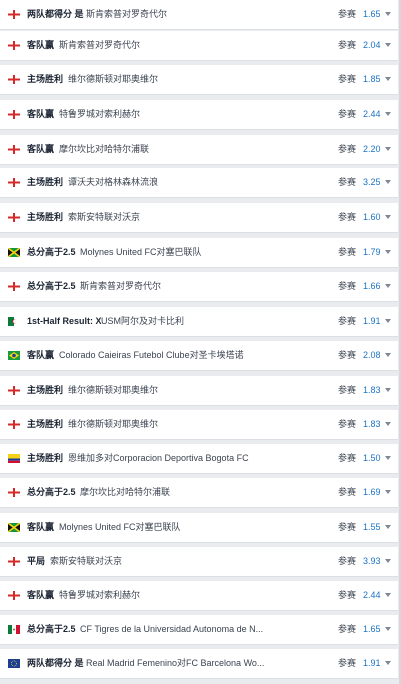  I want to click on odds-value: 1.85, so click(372, 79).